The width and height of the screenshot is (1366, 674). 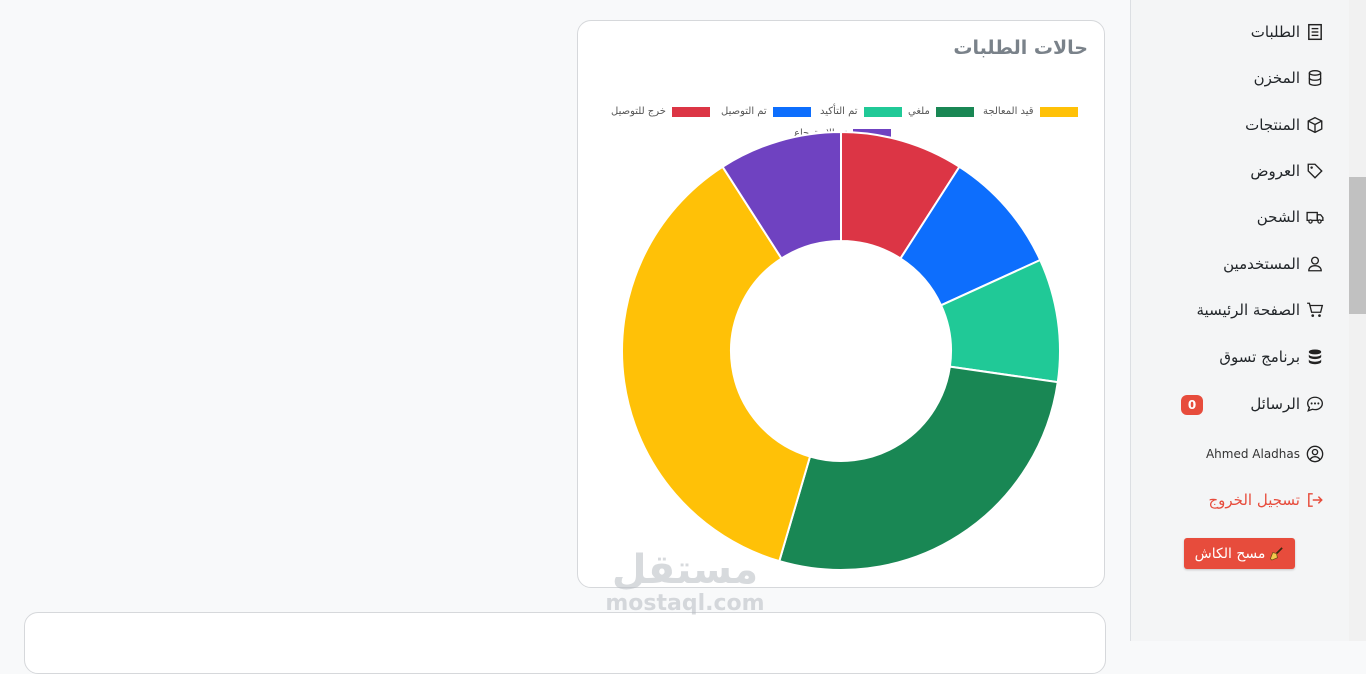 What do you see at coordinates (1254, 500) in the screenshot?
I see `logout-label: تسجيل الخروج` at bounding box center [1254, 500].